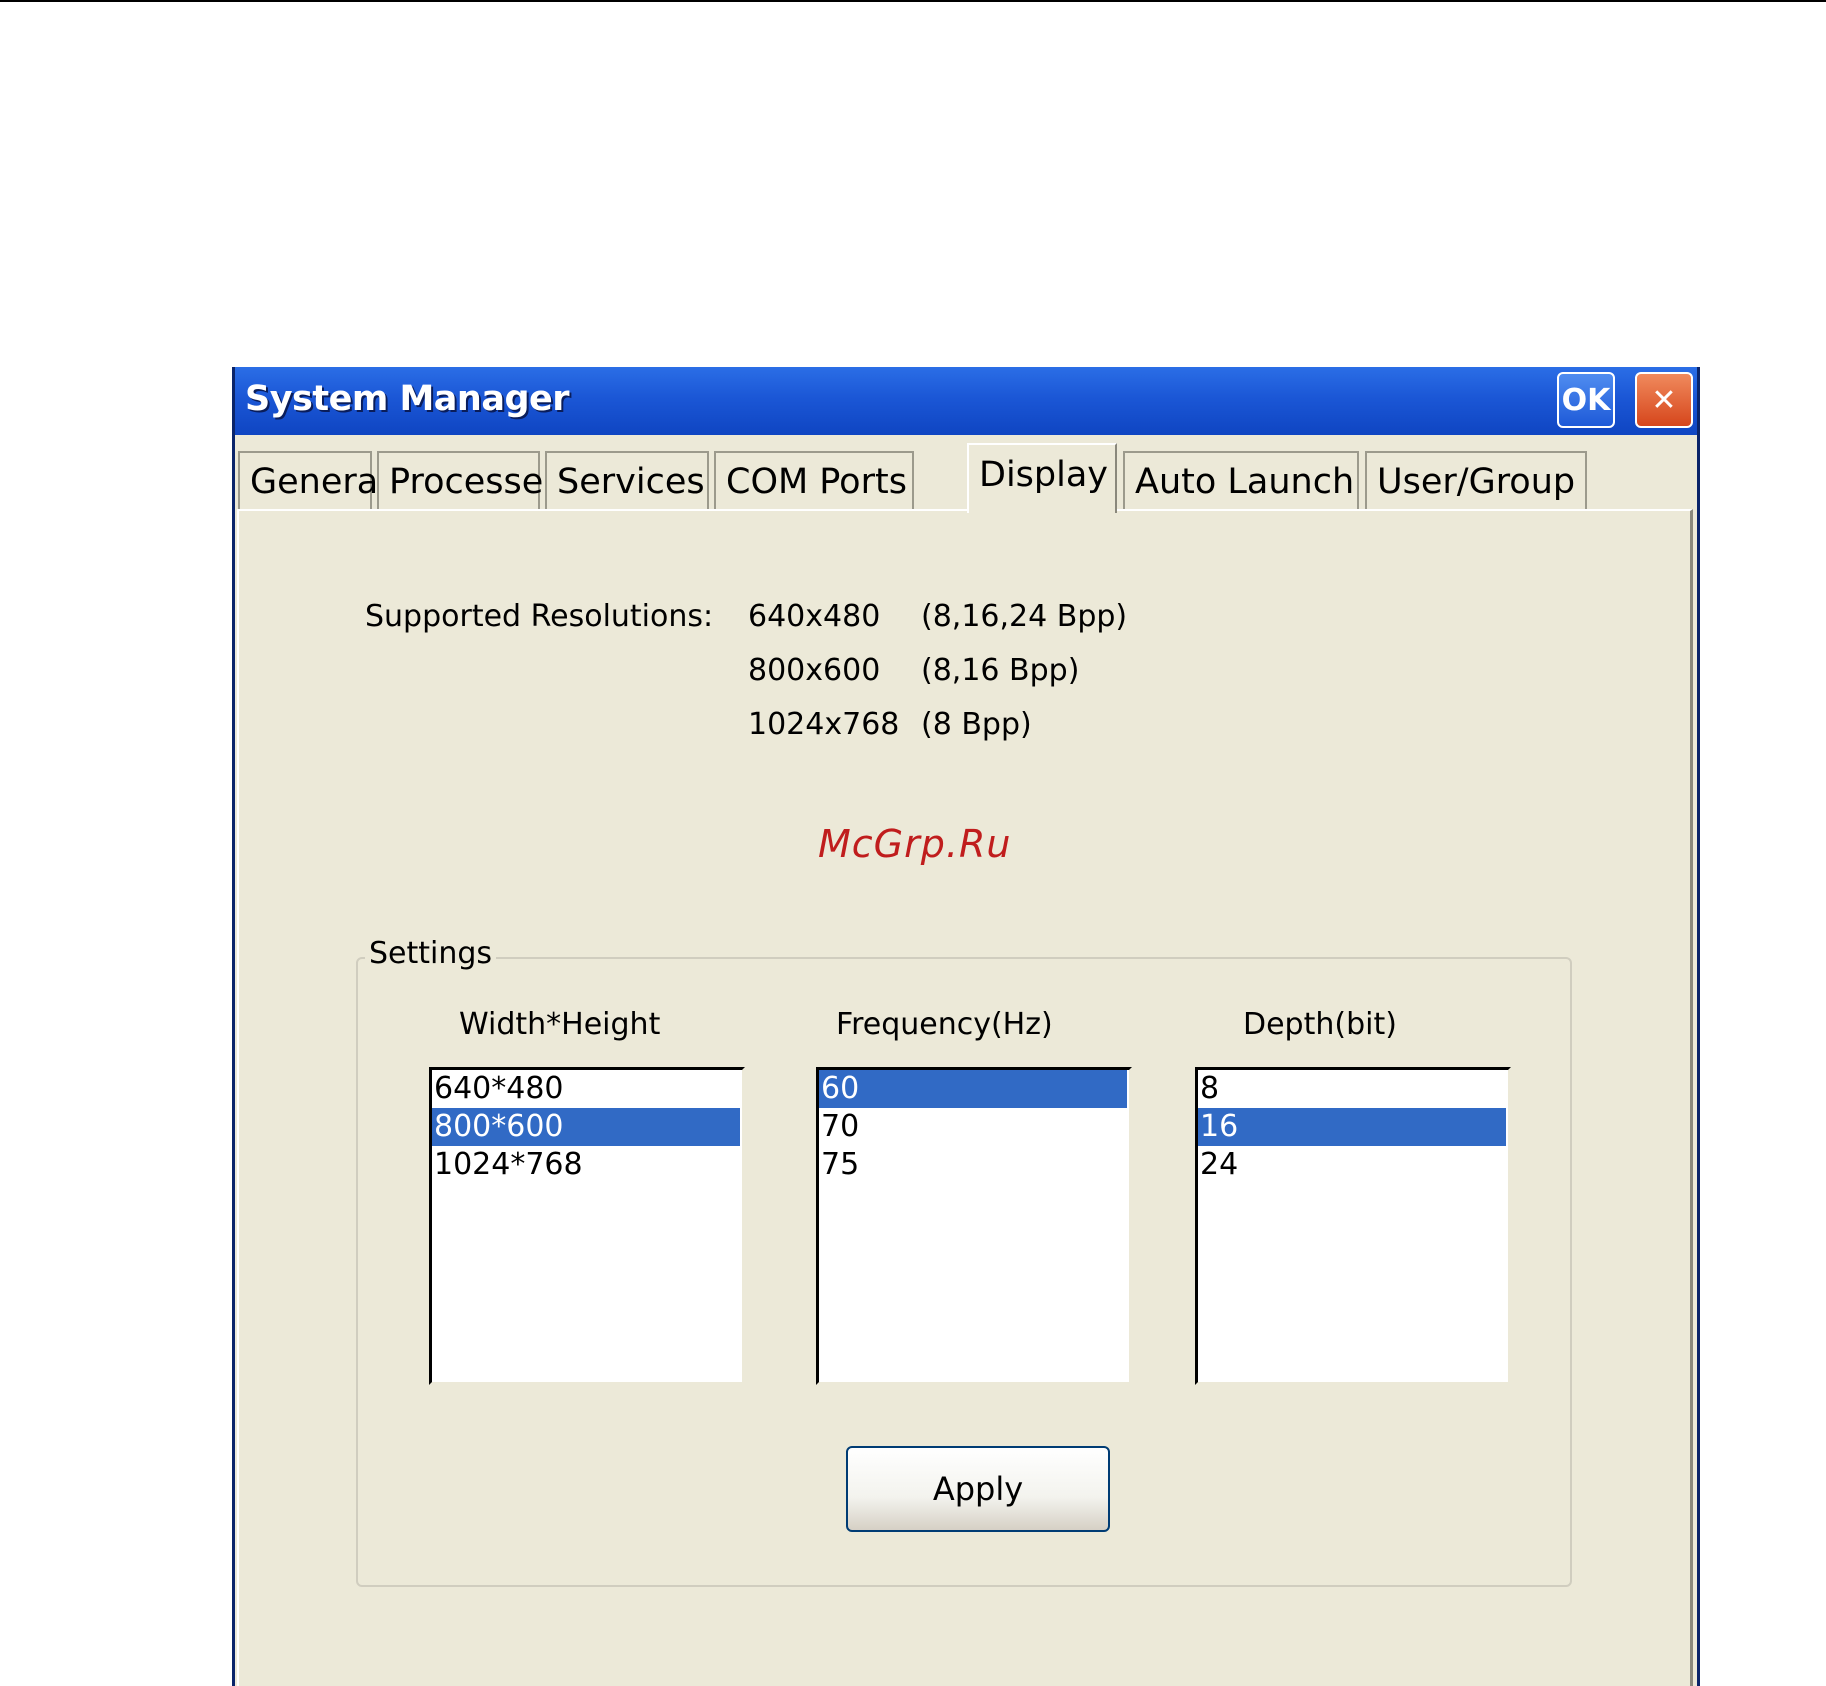 This screenshot has width=1826, height=1686. Describe the element at coordinates (973, 1127) in the screenshot. I see `list-item: 70` at that location.